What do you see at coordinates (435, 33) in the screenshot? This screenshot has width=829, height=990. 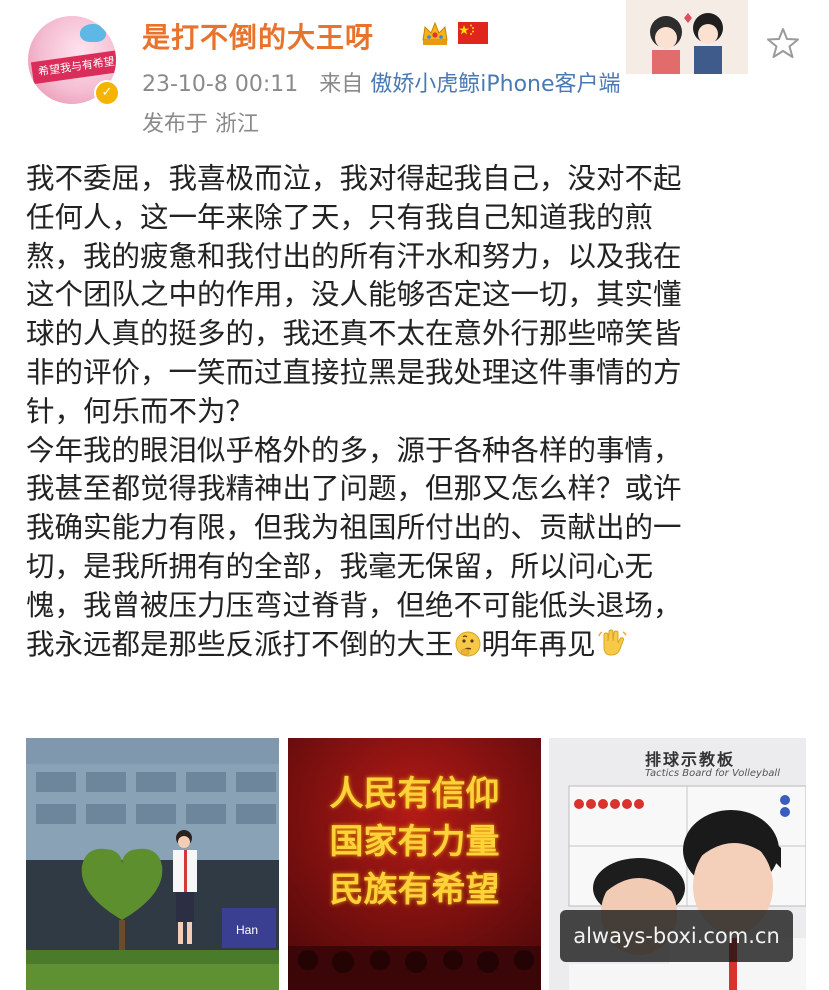 I see `crown-emoji-icon` at bounding box center [435, 33].